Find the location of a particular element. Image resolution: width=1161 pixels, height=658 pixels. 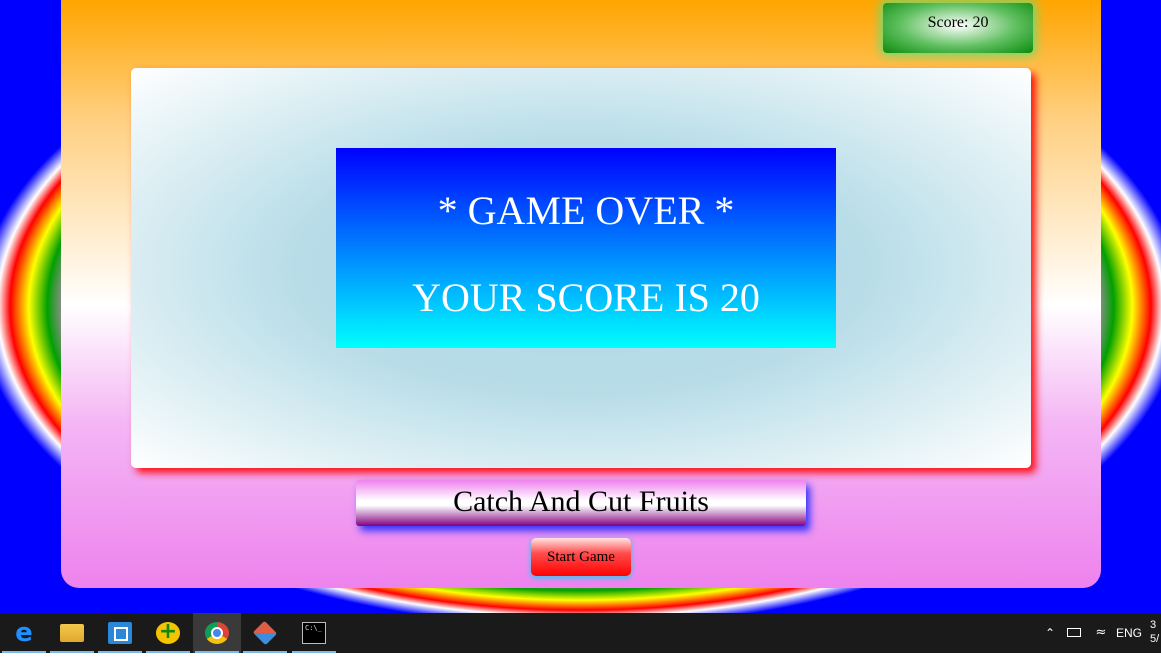

edge-icon: e is located at coordinates (24, 633).